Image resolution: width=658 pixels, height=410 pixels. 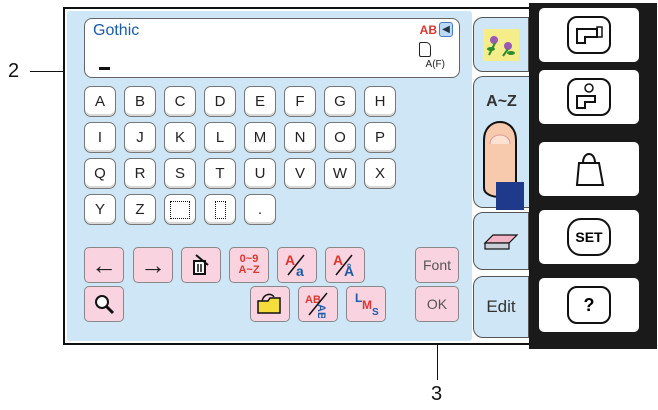 I want to click on magnifier-icon, so click(x=105, y=305).